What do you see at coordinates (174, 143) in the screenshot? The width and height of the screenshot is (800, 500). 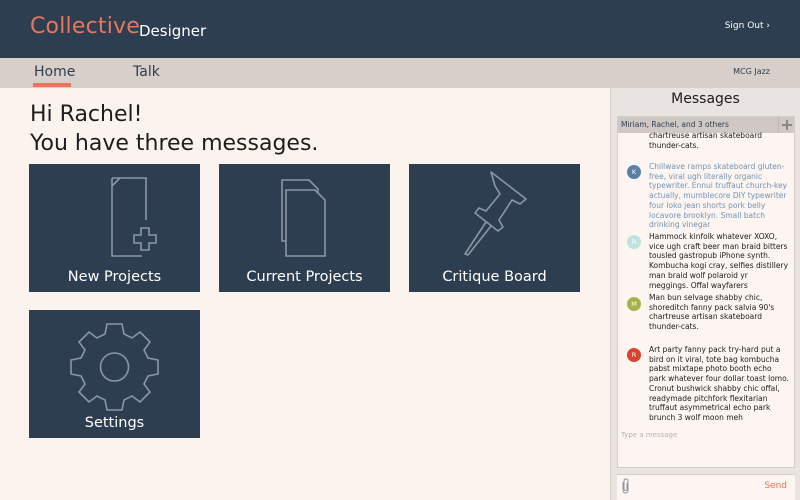 I see `greeting-line-2: You have three messages.` at bounding box center [174, 143].